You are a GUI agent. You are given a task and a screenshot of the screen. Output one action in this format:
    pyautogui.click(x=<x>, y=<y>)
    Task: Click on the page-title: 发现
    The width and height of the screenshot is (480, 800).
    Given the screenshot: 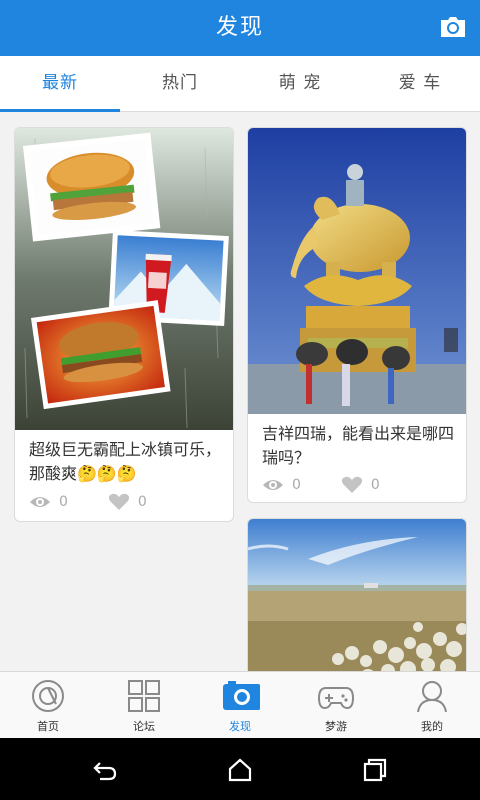 What is the action you would take?
    pyautogui.click(x=239, y=27)
    